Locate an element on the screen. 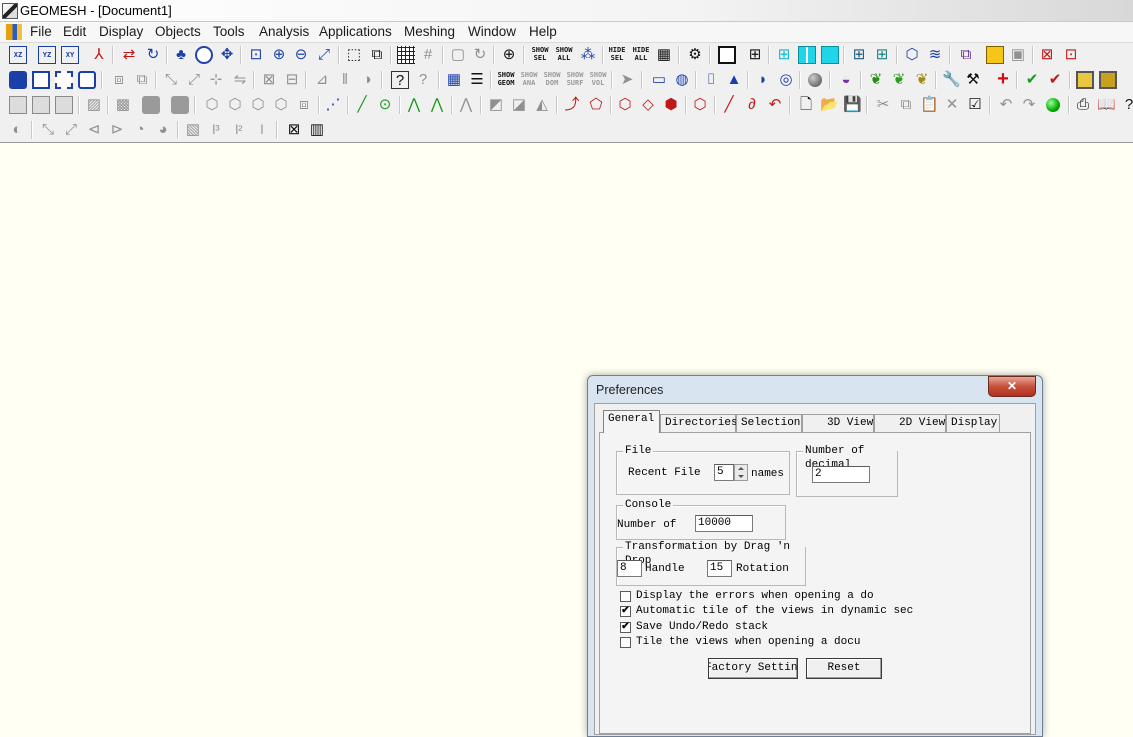 This screenshot has width=1133, height=737. arc-gray-icon: ⋀ is located at coordinates (466, 105).